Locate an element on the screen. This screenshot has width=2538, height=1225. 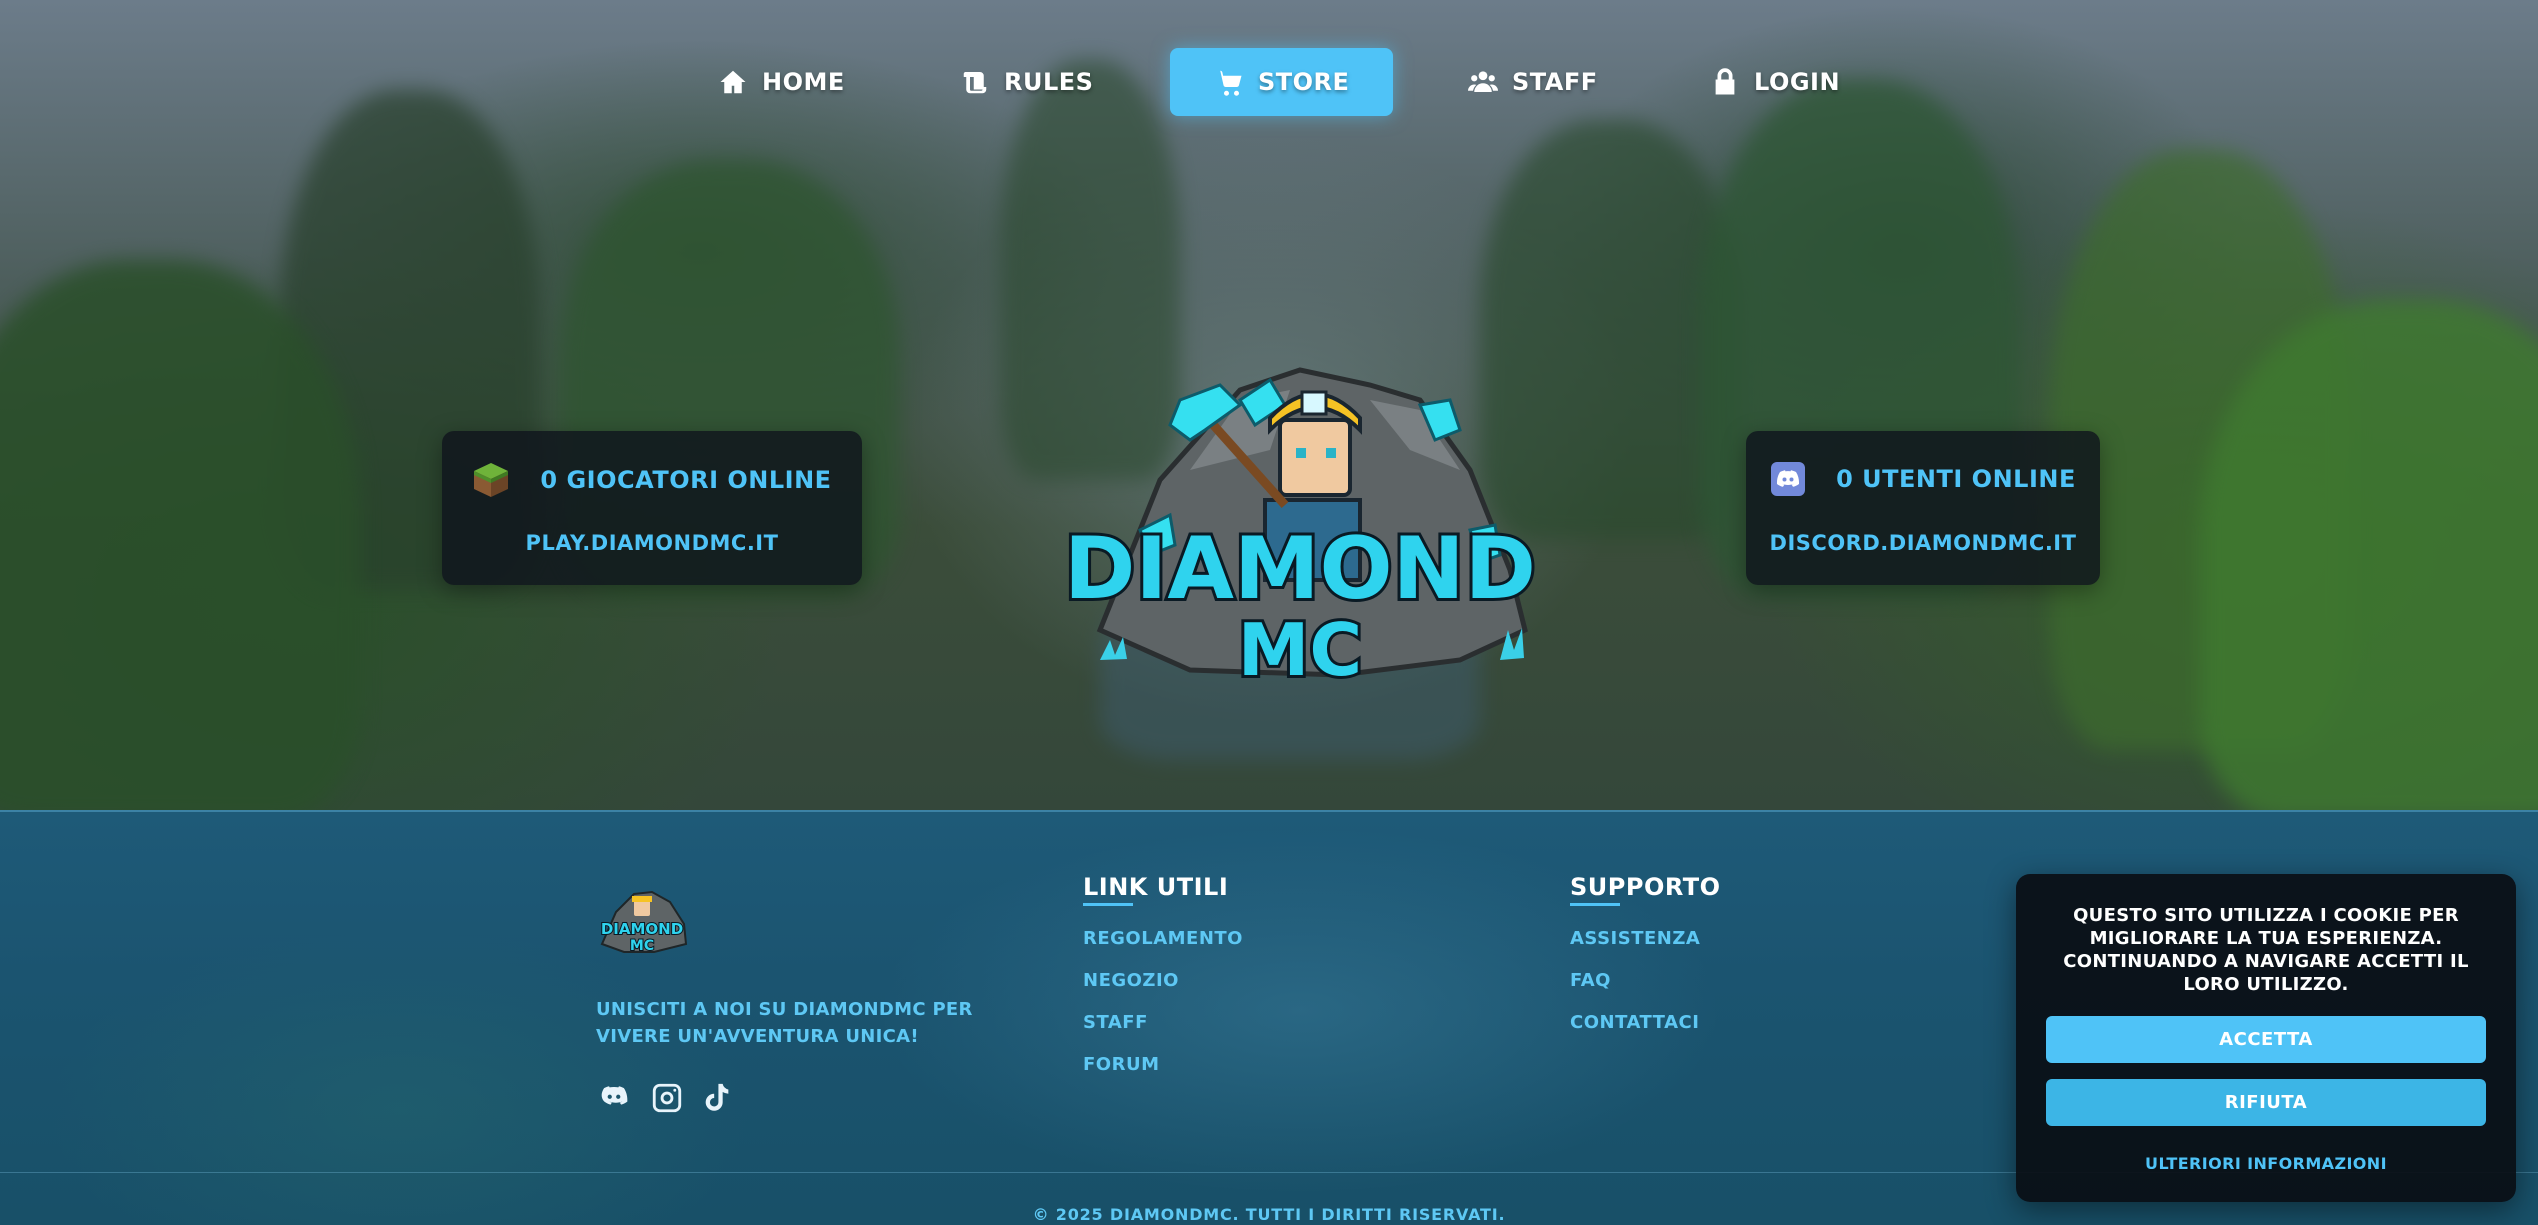
footer-logo-text-mc: MC is located at coordinates (642, 946).